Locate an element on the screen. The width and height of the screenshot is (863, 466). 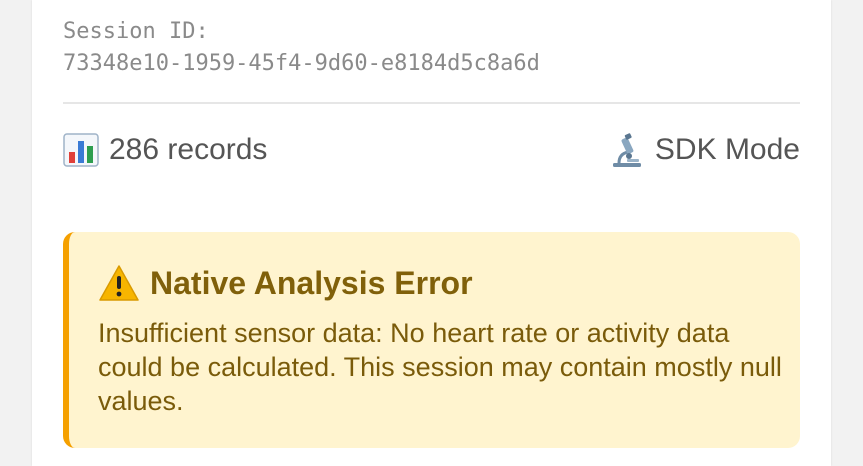
bar-chart-icon is located at coordinates (81, 150).